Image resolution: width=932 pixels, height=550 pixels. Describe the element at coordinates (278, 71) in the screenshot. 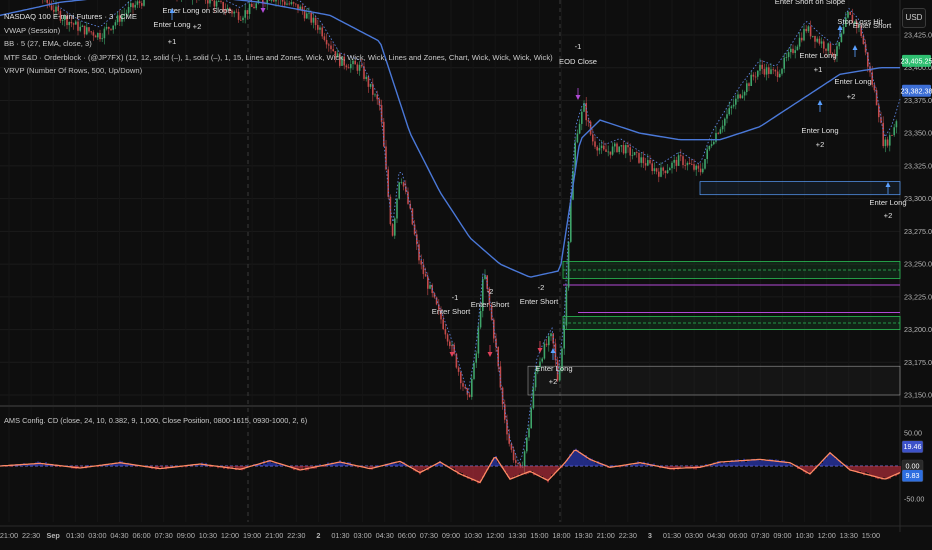

I see `legend-vrvp: VRVP (Number Of Rows, 500, Up/Down)` at that location.